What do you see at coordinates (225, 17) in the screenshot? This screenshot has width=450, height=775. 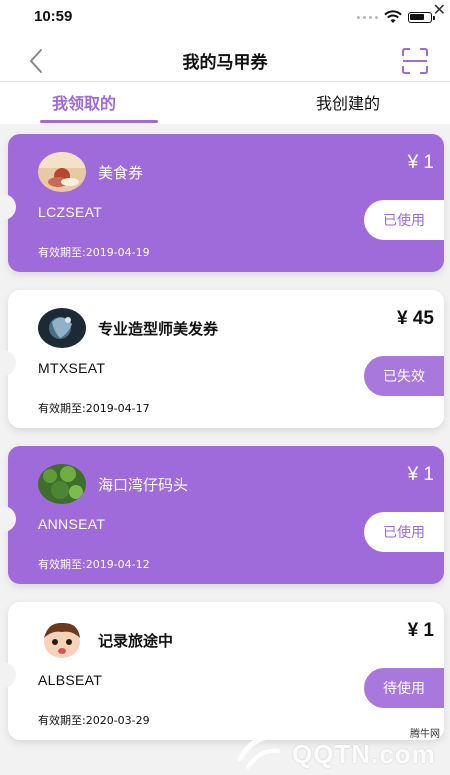 I see `status-bar: 10:59 ✕` at bounding box center [225, 17].